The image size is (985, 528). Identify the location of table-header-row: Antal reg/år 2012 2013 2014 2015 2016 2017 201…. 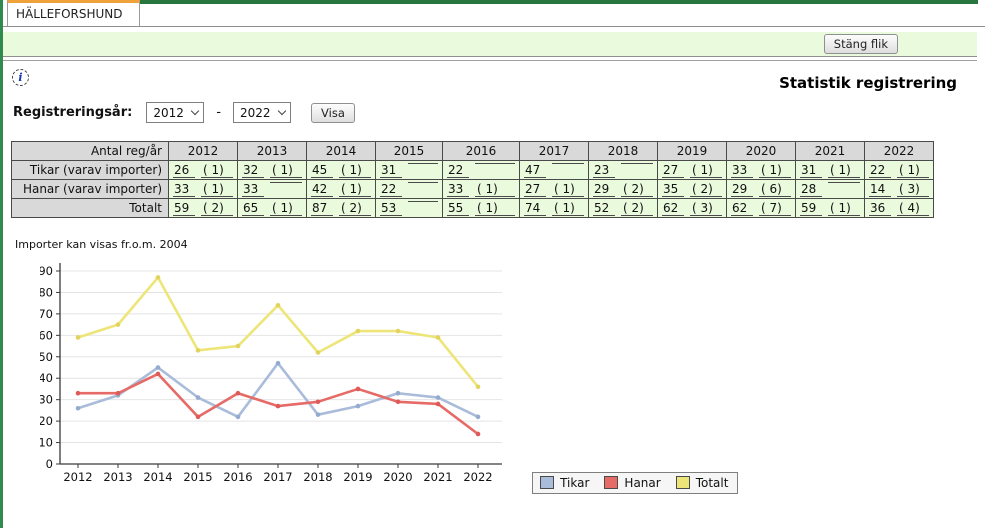
(472, 151).